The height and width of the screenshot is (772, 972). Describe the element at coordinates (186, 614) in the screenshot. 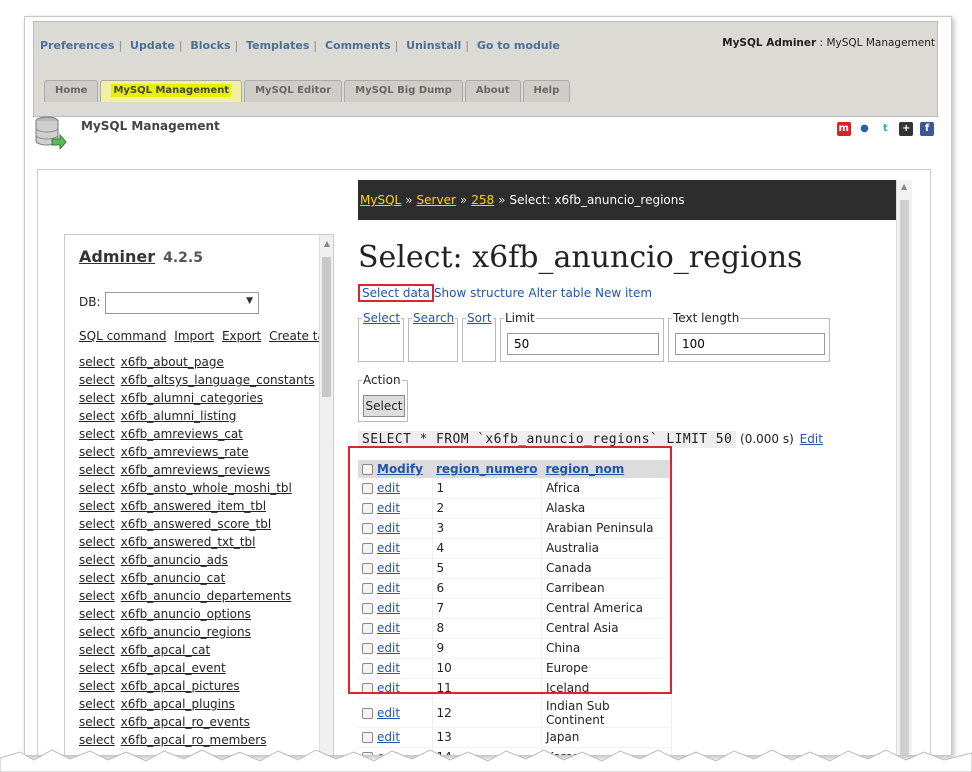

I see `table-name-link: x6fb_anuncio_options` at that location.